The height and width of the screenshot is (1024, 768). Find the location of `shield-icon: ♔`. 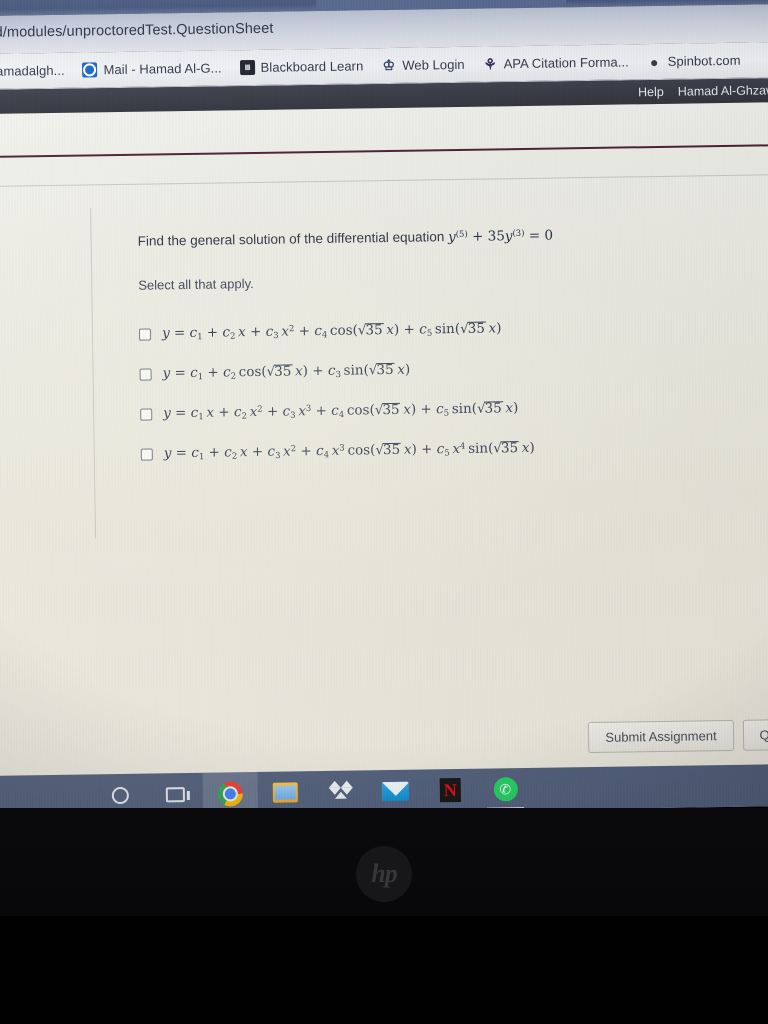

shield-icon: ♔ is located at coordinates (389, 65).